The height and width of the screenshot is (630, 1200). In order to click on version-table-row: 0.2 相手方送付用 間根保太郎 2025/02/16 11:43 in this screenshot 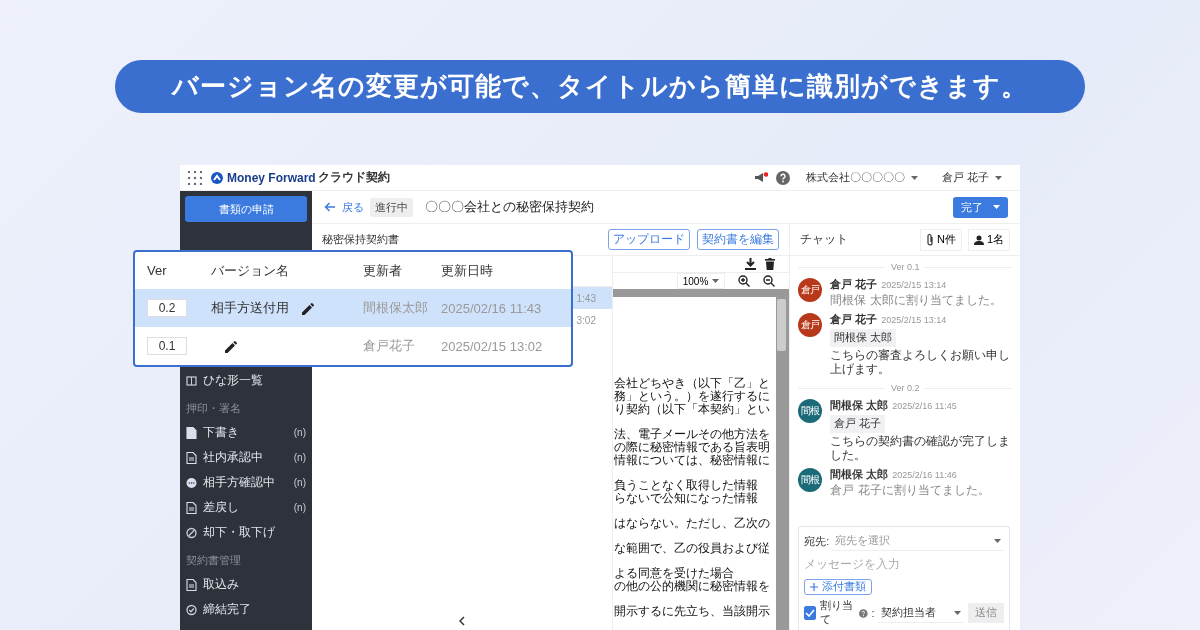, I will do `click(353, 308)`.